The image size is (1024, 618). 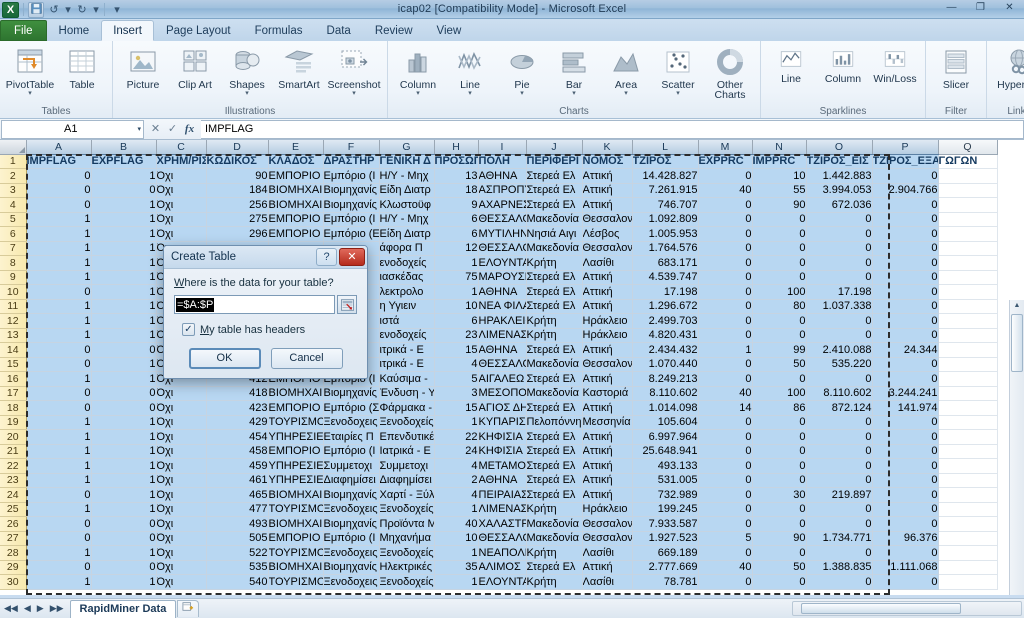 I want to click on row-header-17: 17, so click(x=13, y=393).